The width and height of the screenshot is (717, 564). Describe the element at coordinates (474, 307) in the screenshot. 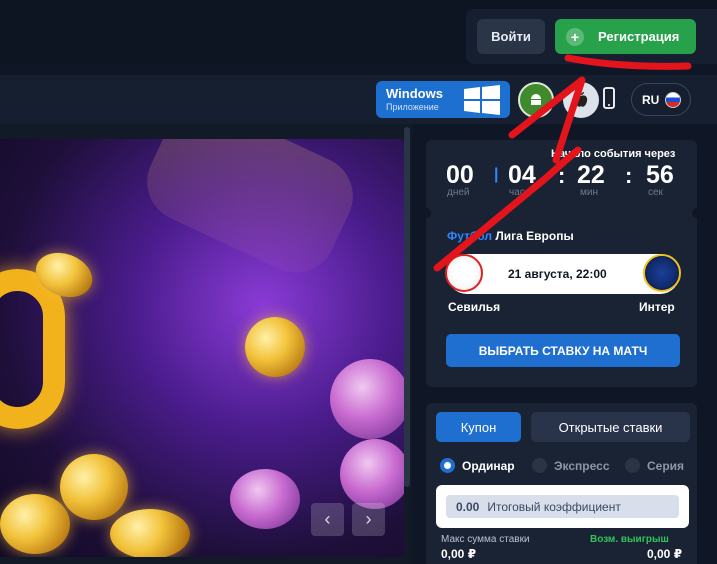

I see `home-team-name: Севилья` at that location.